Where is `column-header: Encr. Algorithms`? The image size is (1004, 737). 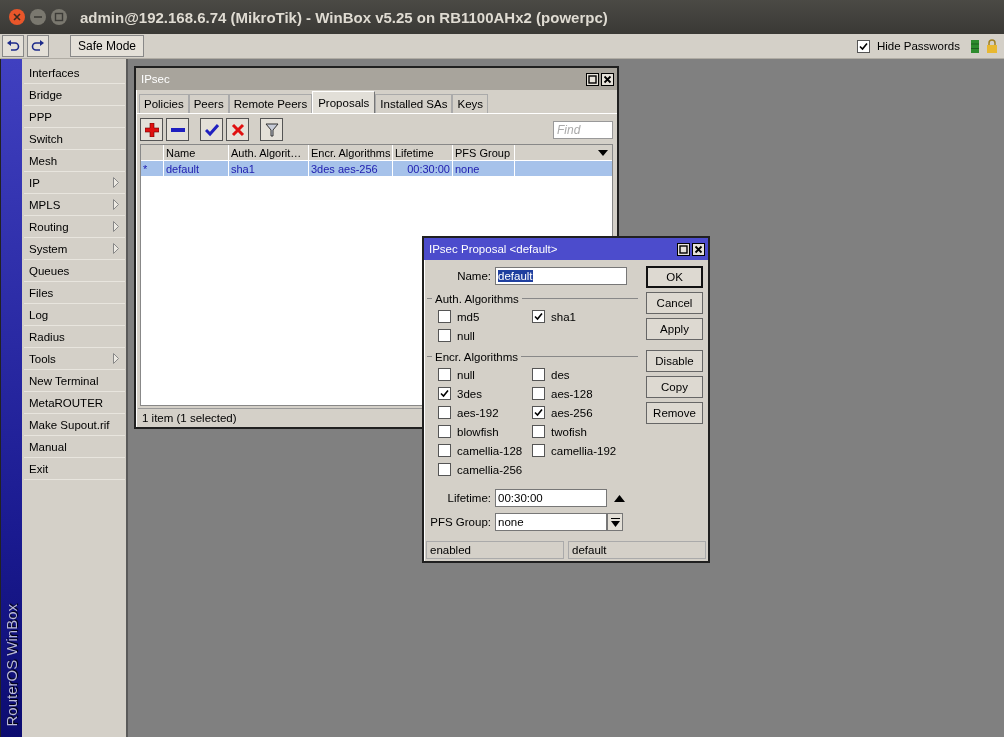
column-header: Encr. Algorithms is located at coordinates (351, 152).